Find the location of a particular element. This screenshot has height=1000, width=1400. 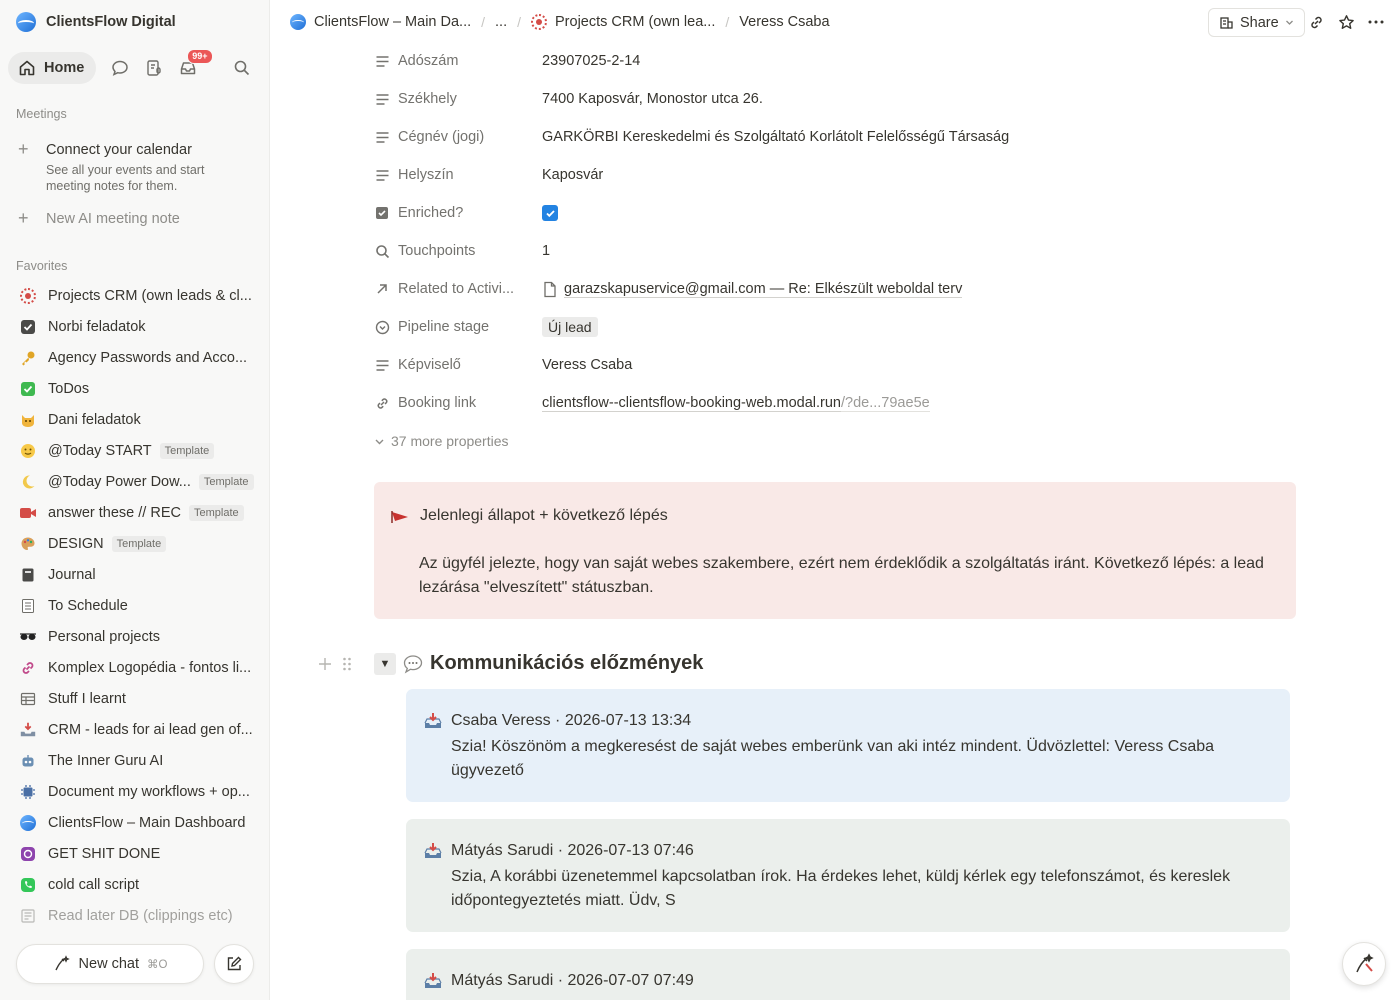

table-icon is located at coordinates (28, 699).